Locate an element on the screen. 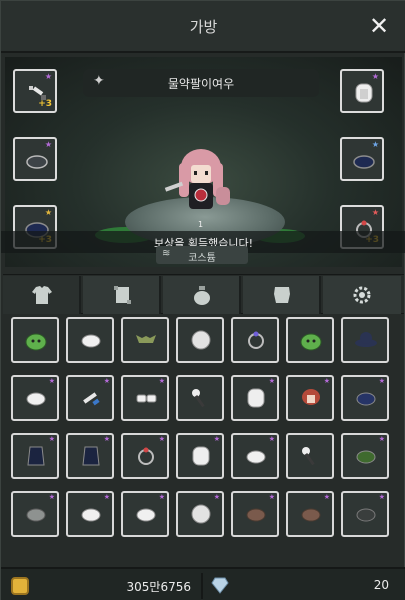  dark-boots-icon is located at coordinates (366, 515).